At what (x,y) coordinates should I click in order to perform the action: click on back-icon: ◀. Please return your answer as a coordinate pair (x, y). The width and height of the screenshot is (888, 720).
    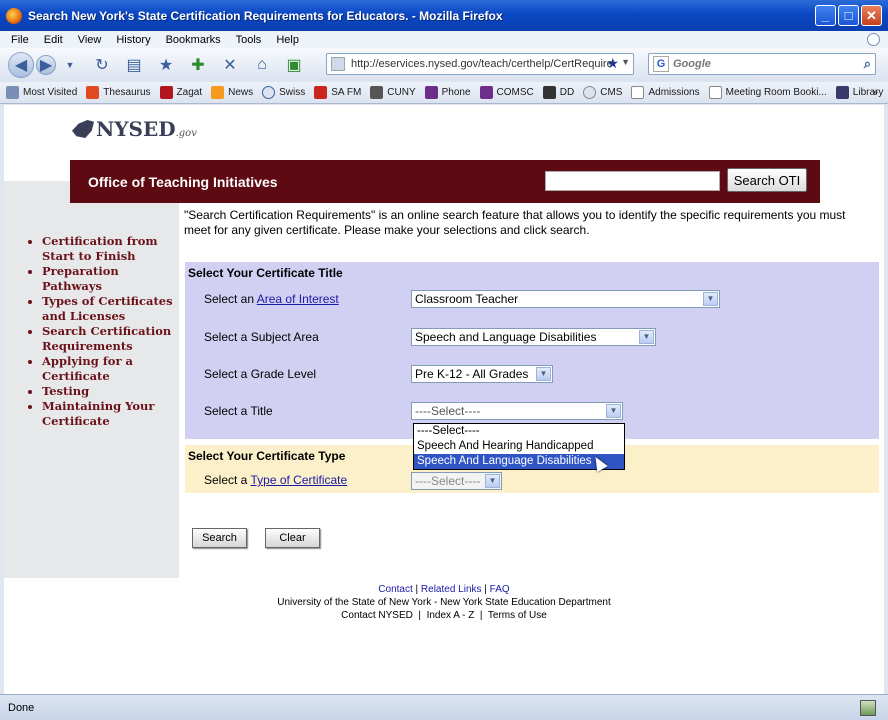
    Looking at the image, I should click on (21, 65).